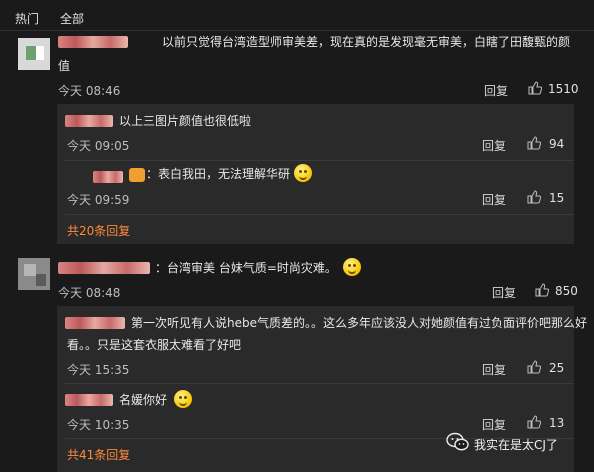  Describe the element at coordinates (98, 370) in the screenshot. I see `reply-time: 今天 15:35` at that location.